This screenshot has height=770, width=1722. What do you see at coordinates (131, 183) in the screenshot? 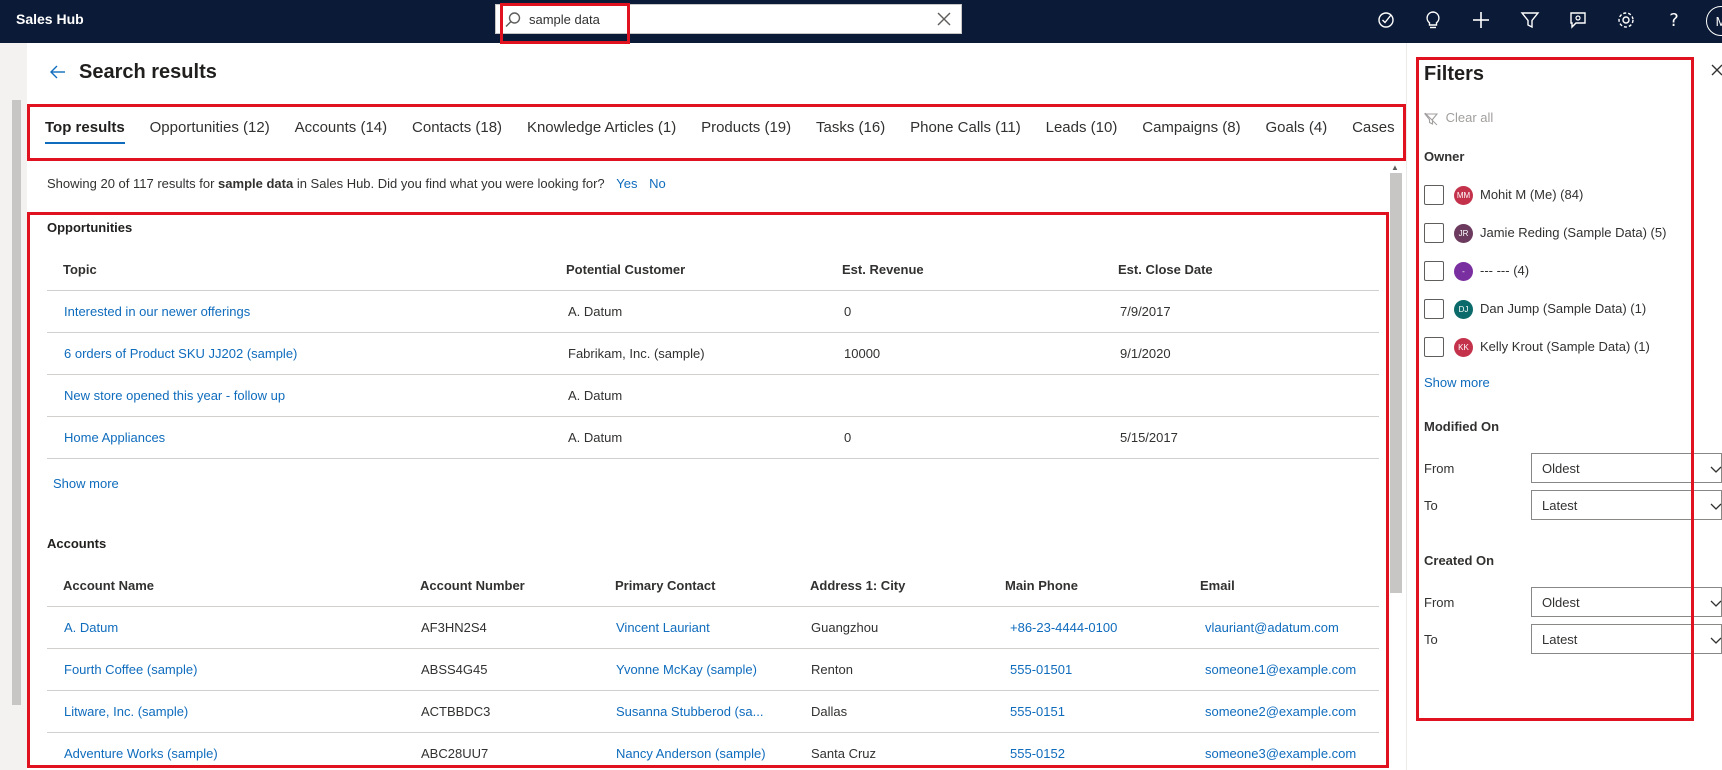
I see `result-summary-prefix: Showing 20 of 117 results for` at bounding box center [131, 183].